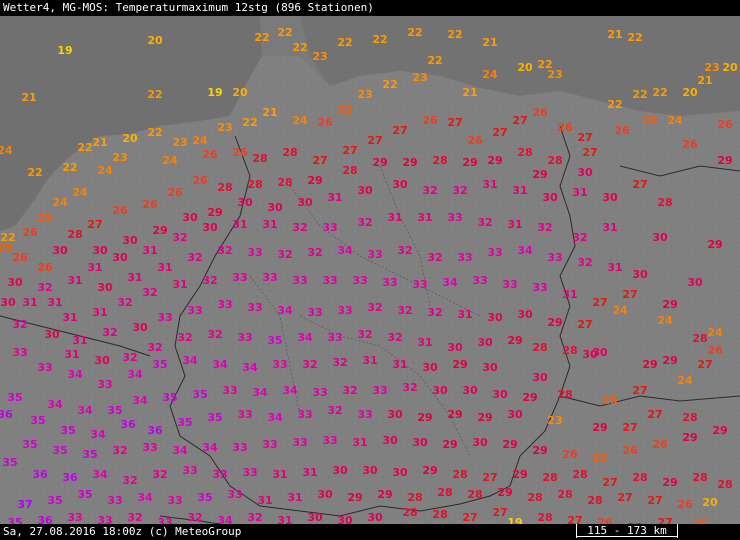 Image resolution: width=740 pixels, height=540 pixels. What do you see at coordinates (64, 50) in the screenshot?
I see `station-temp-label: 19` at bounding box center [64, 50].